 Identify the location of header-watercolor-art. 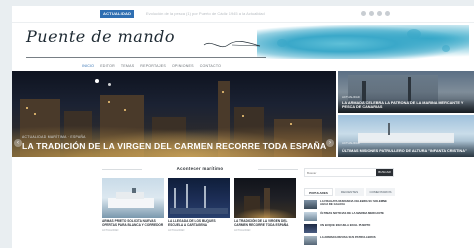
(363, 42).